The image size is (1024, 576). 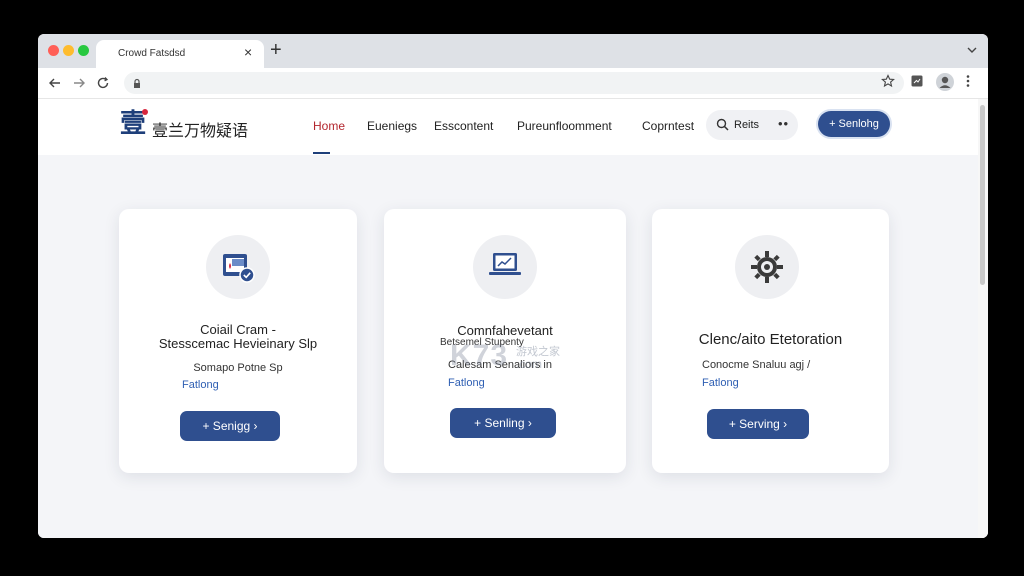 I want to click on document-check-icon, so click(x=239, y=268).